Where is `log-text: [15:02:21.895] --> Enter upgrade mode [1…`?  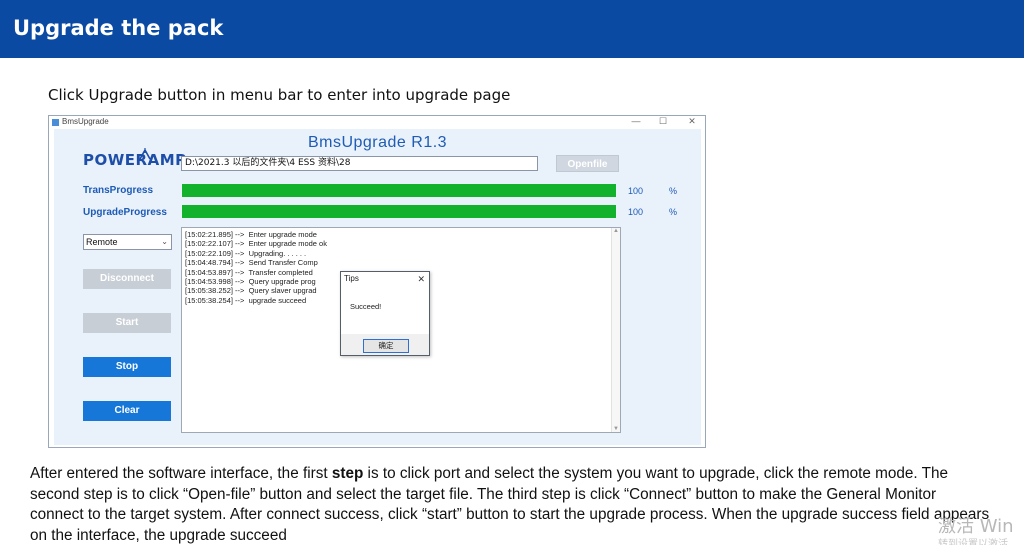
log-text: [15:02:21.895] --> Enter upgrade mode [1… is located at coordinates (256, 267).